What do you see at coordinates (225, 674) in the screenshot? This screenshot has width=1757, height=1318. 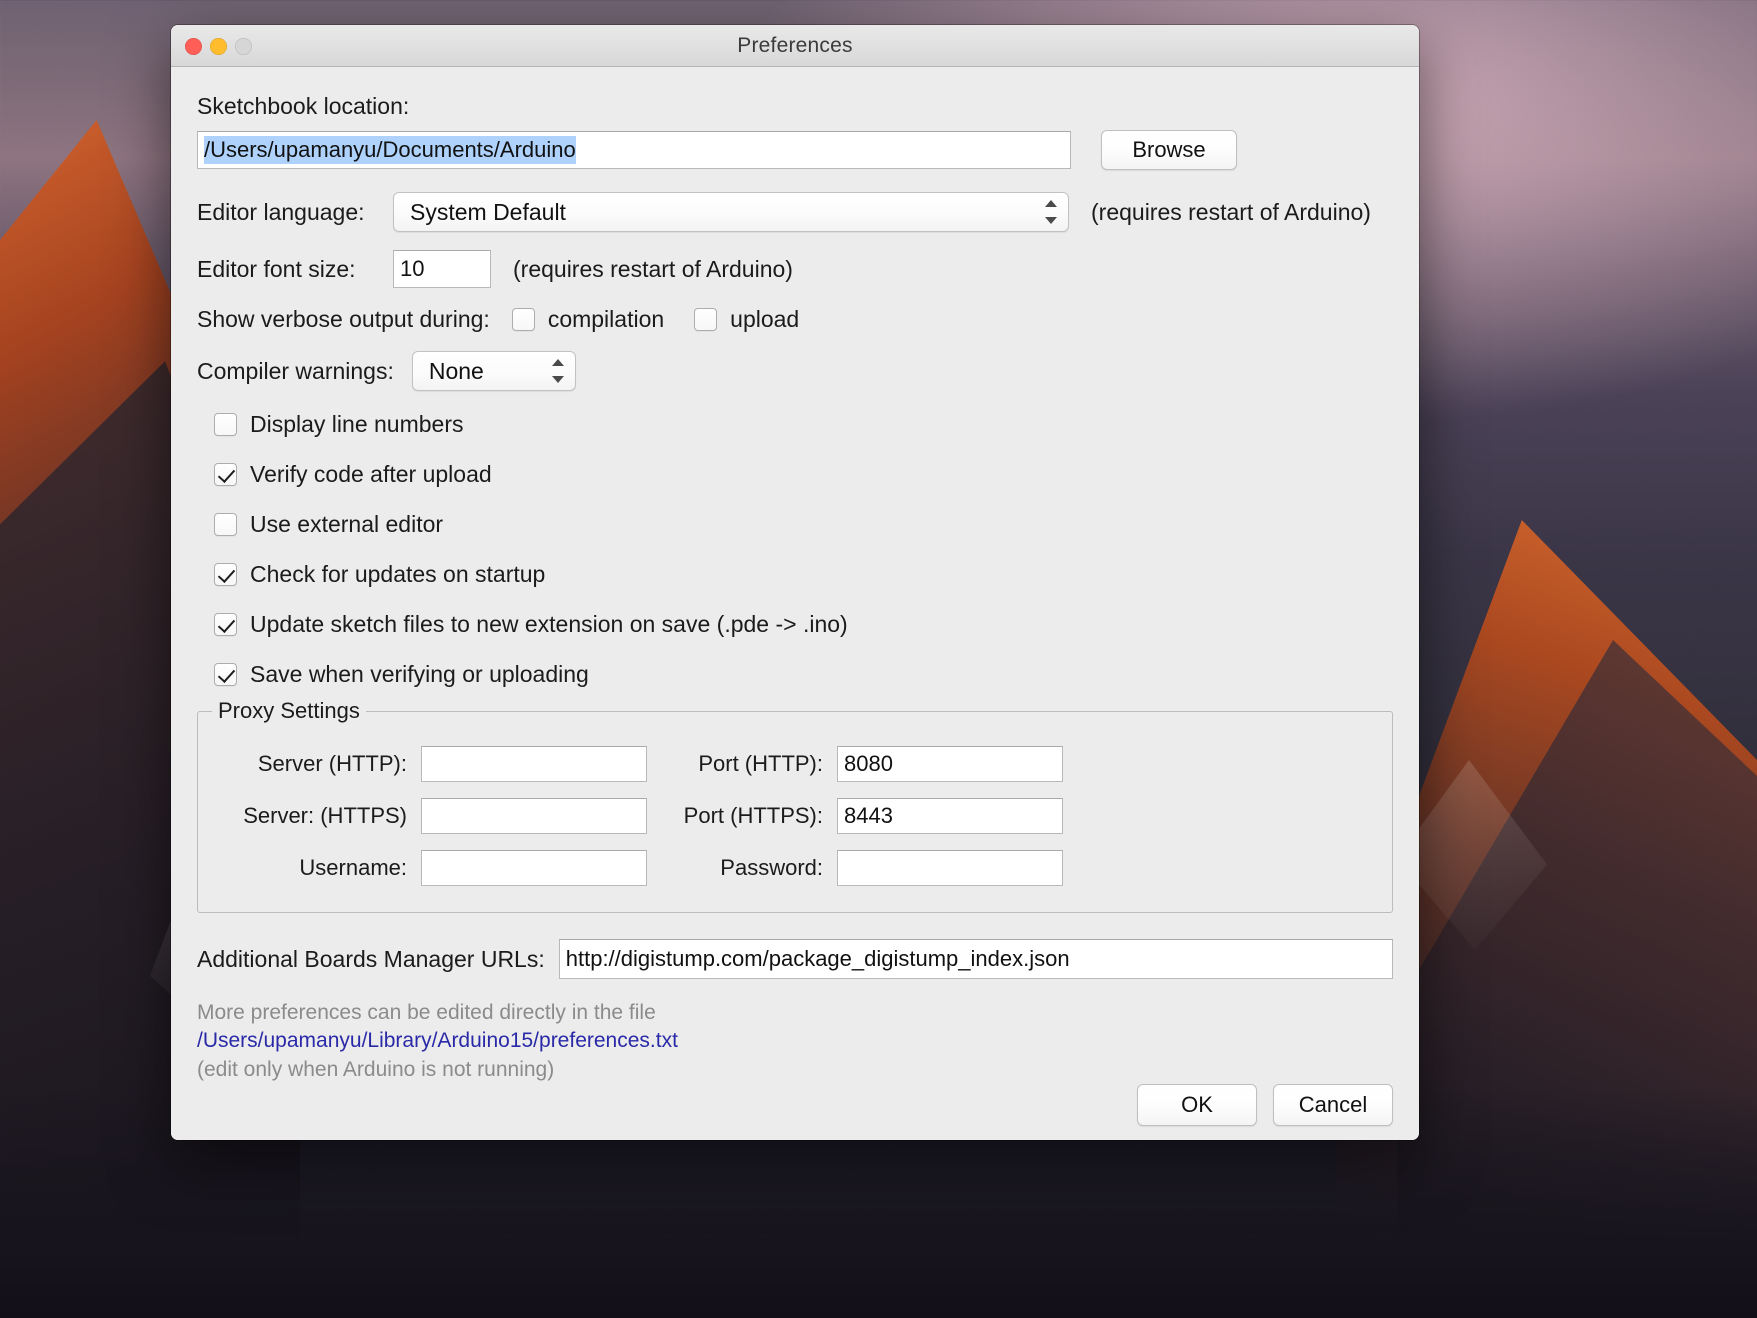 I see `save-when-verifying-checkbox` at bounding box center [225, 674].